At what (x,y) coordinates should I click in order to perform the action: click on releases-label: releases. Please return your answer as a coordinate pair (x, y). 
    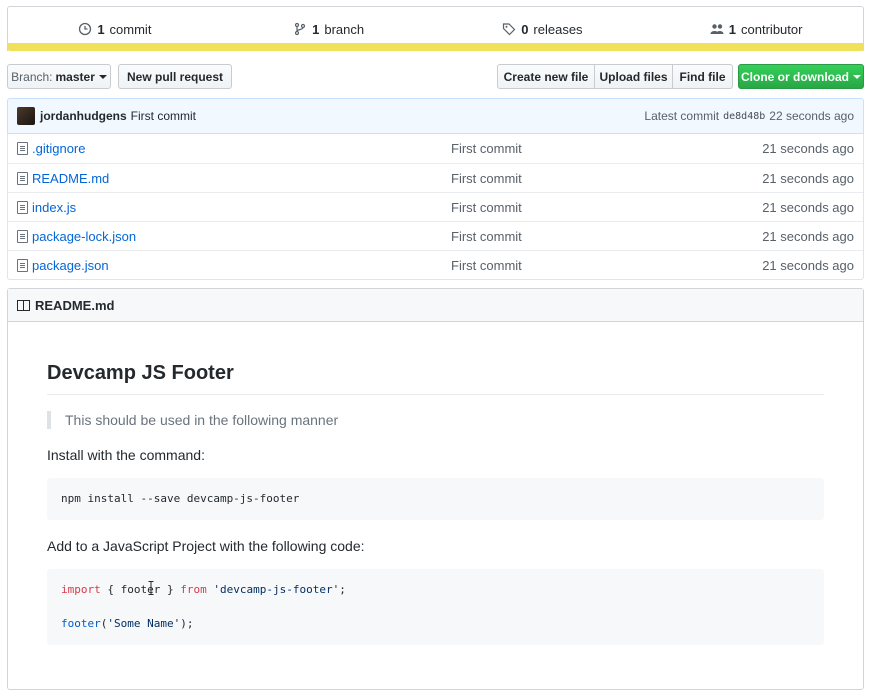
    Looking at the image, I should click on (558, 29).